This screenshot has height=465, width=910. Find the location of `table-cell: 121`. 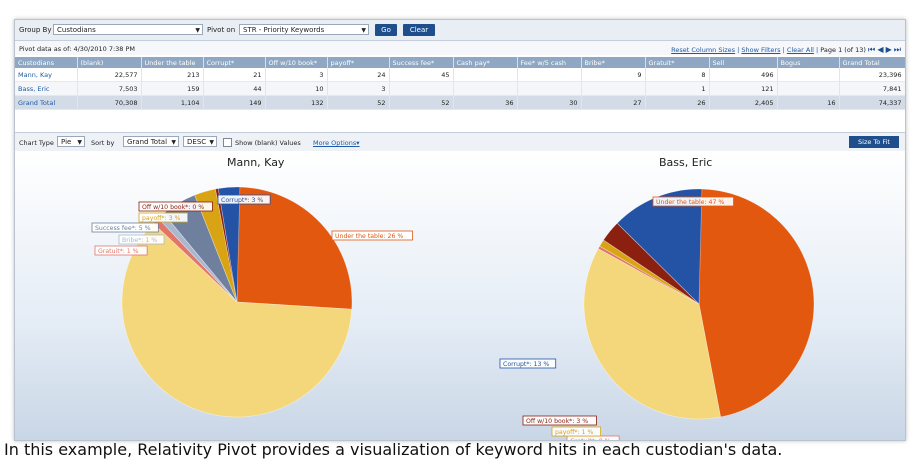

table-cell: 121 is located at coordinates (743, 88).